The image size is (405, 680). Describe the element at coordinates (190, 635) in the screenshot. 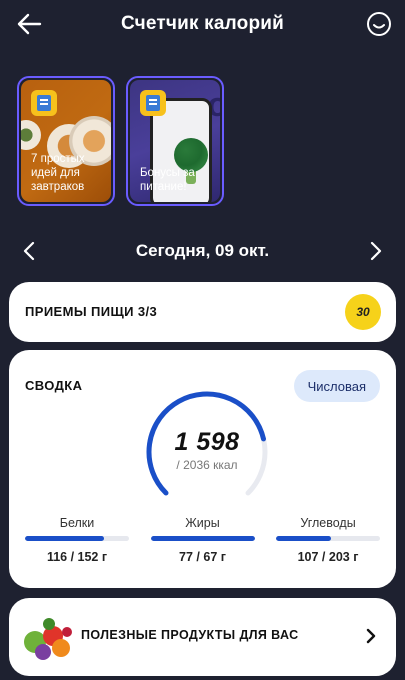

I see `useful-products-label: ПОЛЕЗНЫЕ ПРОДУКТЫ ДЛЯ ВАС` at that location.